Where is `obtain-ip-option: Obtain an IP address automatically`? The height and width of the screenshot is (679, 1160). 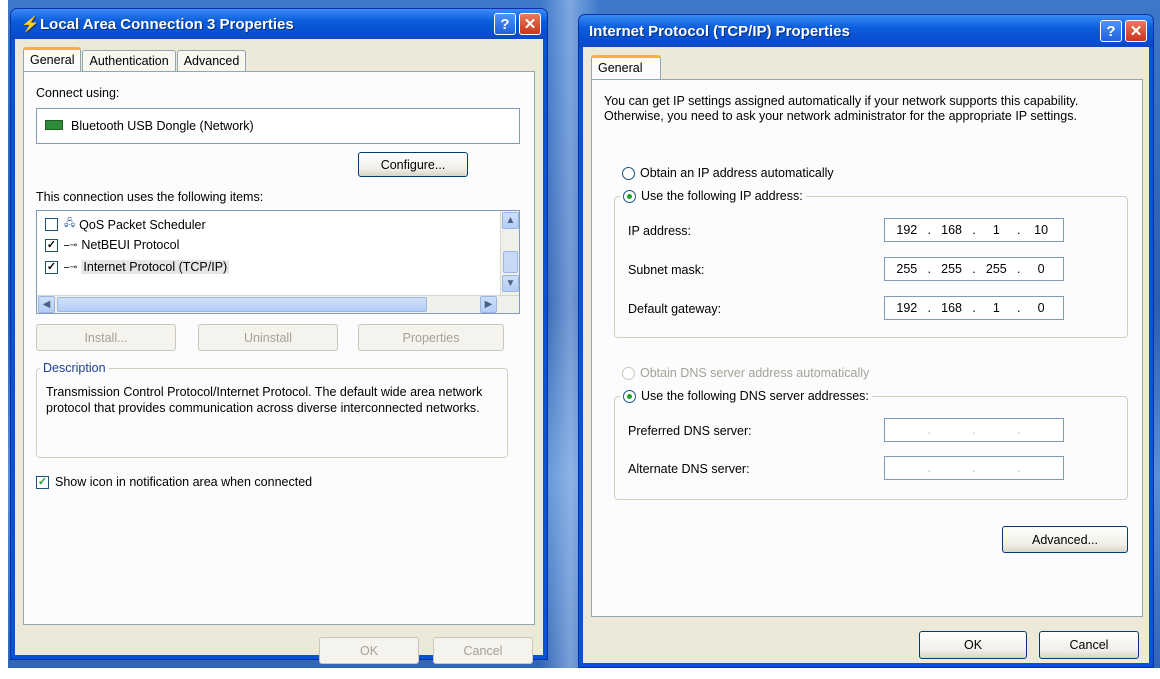 obtain-ip-option: Obtain an IP address automatically is located at coordinates (728, 173).